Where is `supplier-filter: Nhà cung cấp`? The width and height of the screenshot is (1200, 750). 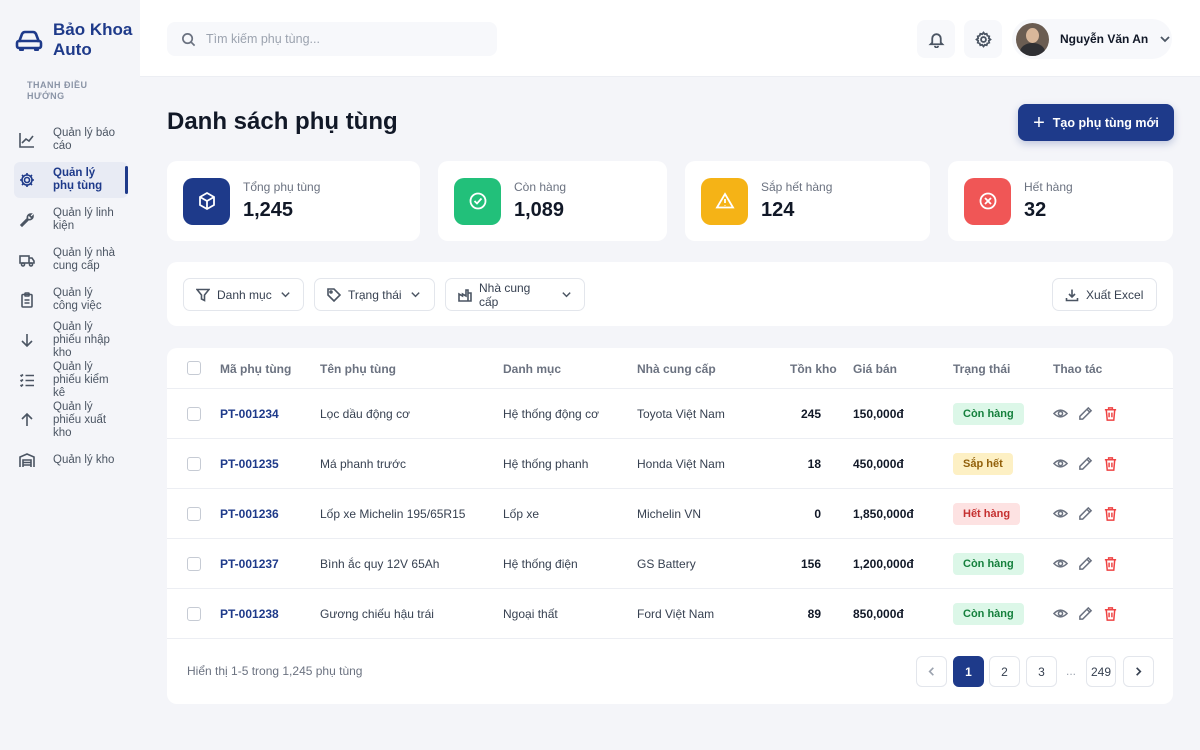 supplier-filter: Nhà cung cấp is located at coordinates (515, 294).